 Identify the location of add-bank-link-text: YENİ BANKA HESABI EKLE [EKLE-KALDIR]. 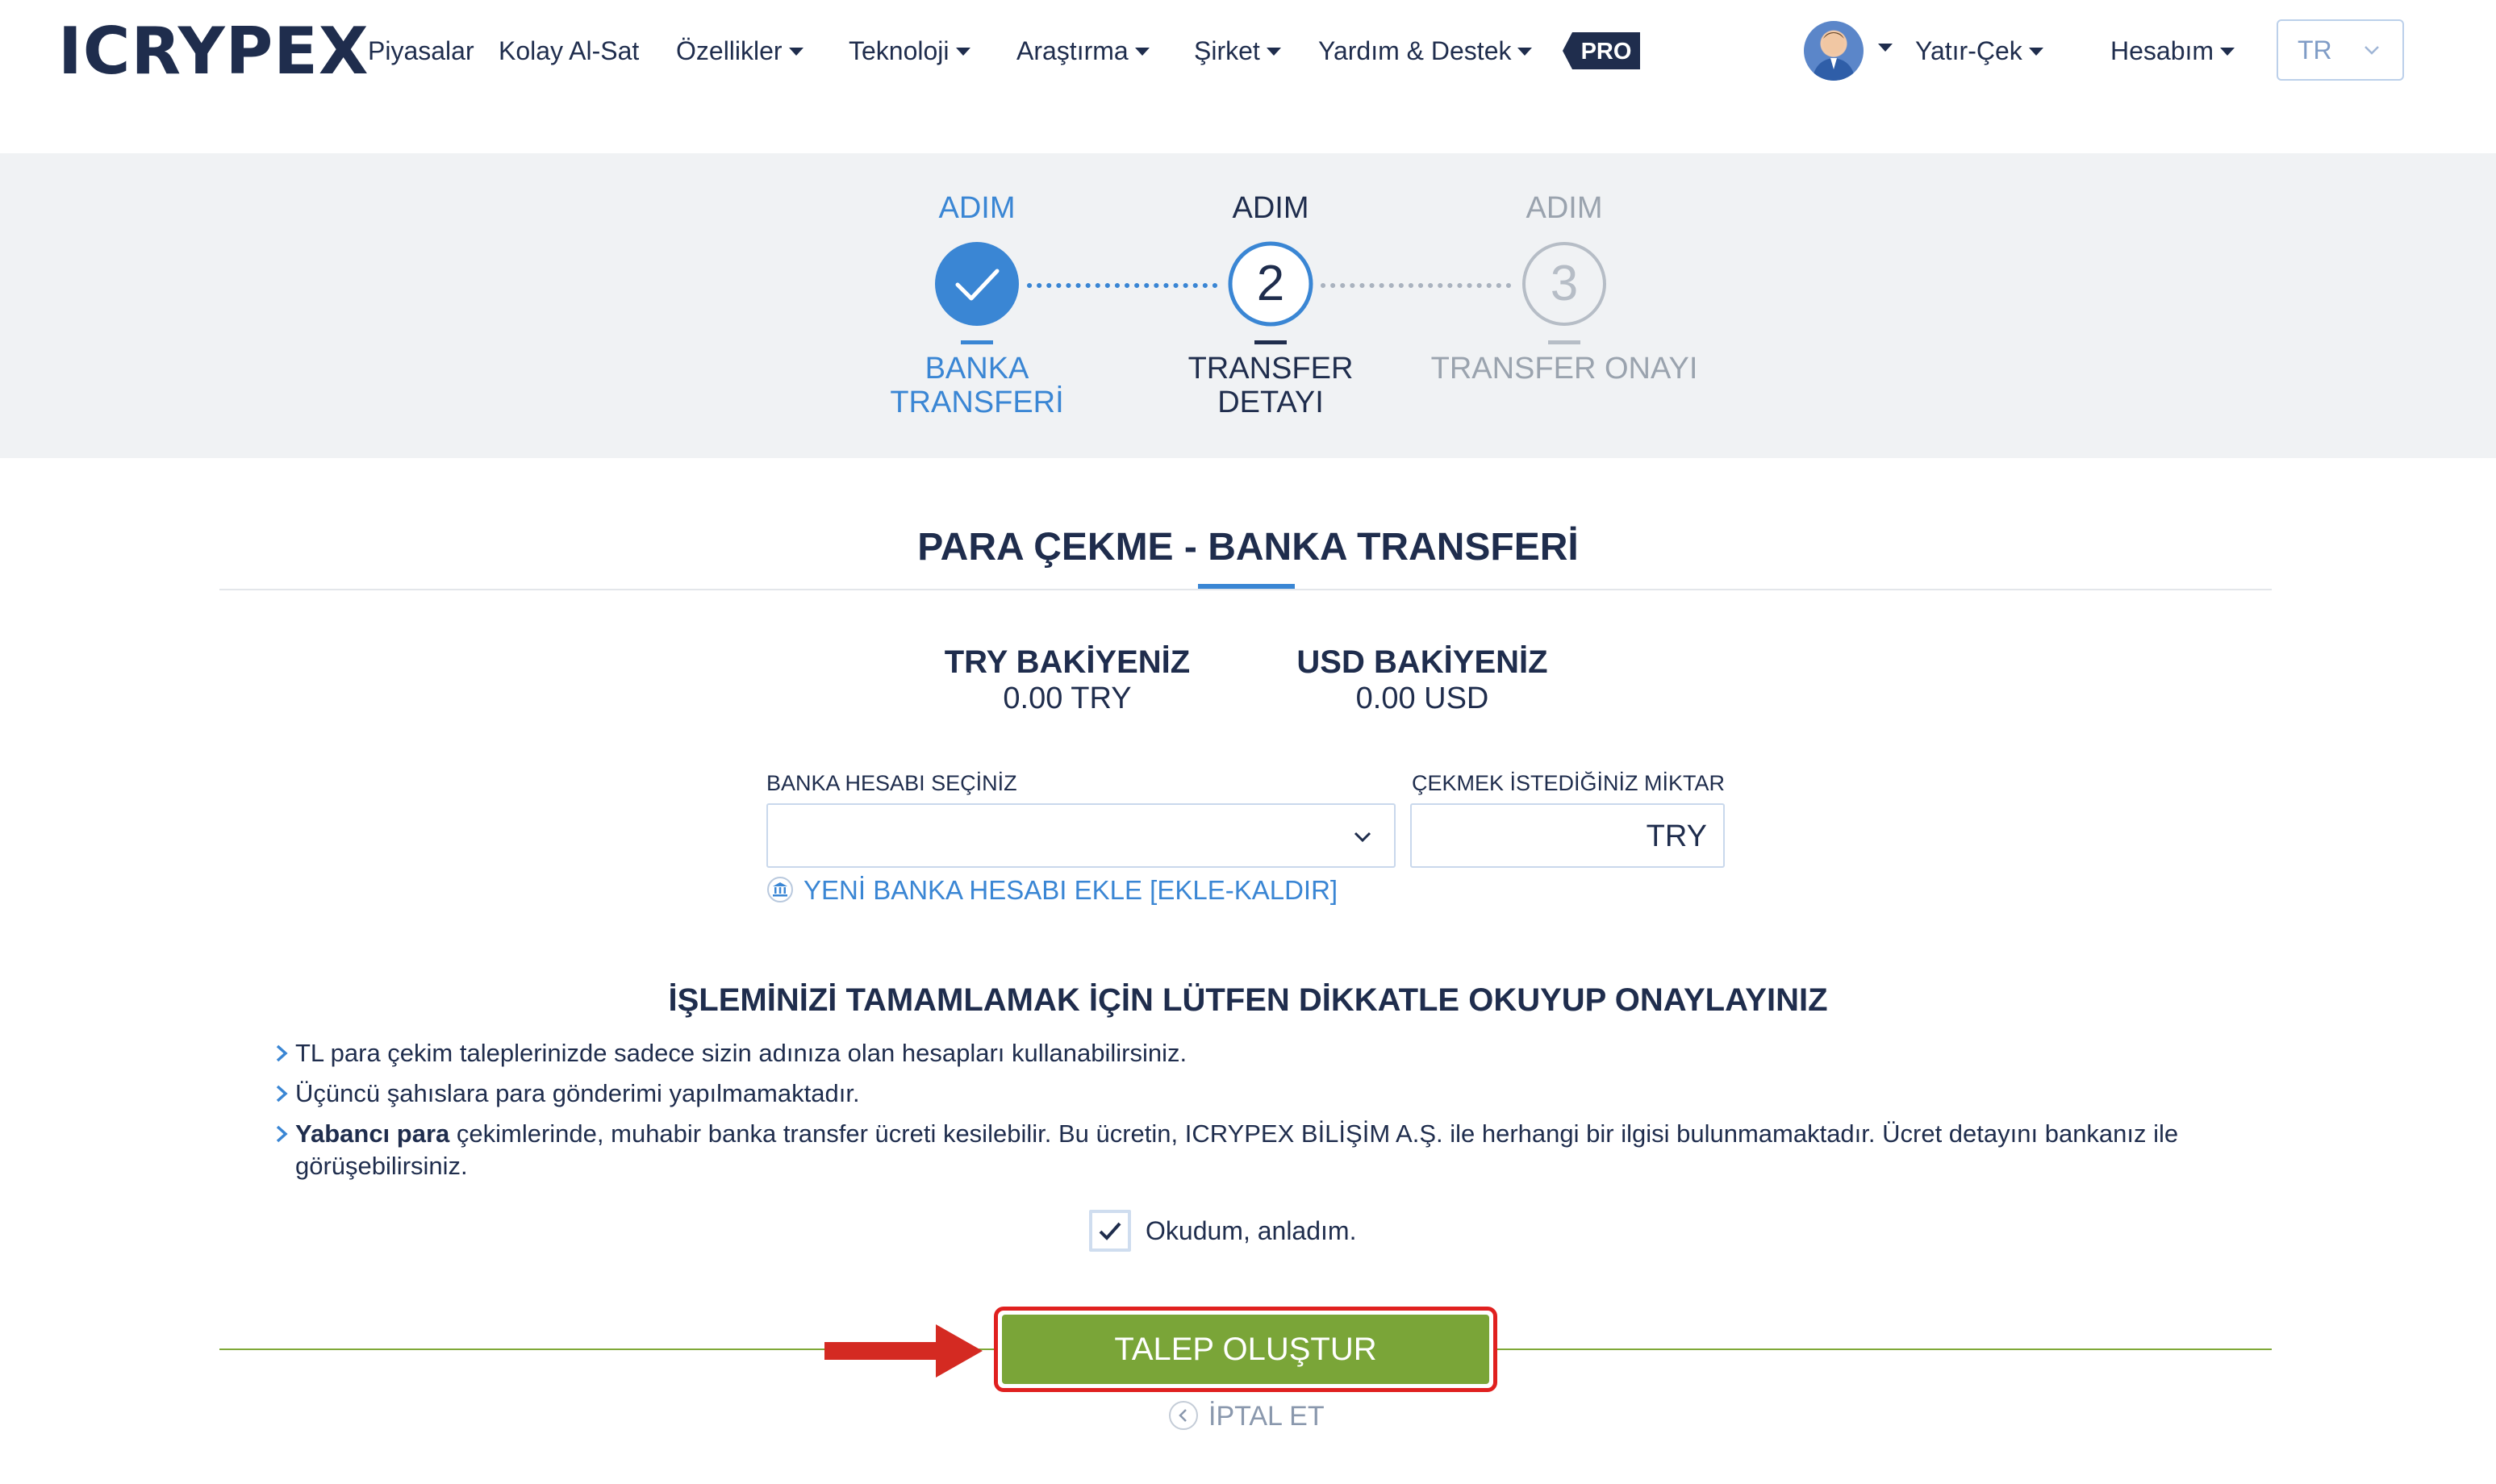
(1070, 890).